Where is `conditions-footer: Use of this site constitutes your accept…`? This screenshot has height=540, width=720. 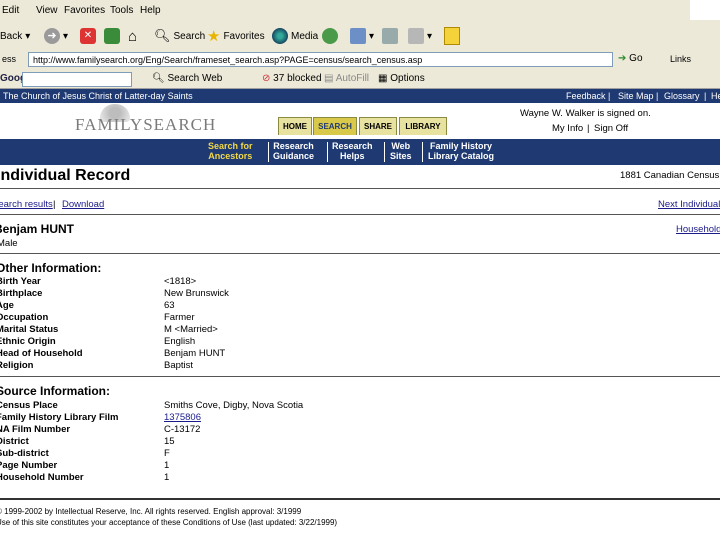
conditions-footer: Use of this site constitutes your accept… is located at coordinates (169, 522).